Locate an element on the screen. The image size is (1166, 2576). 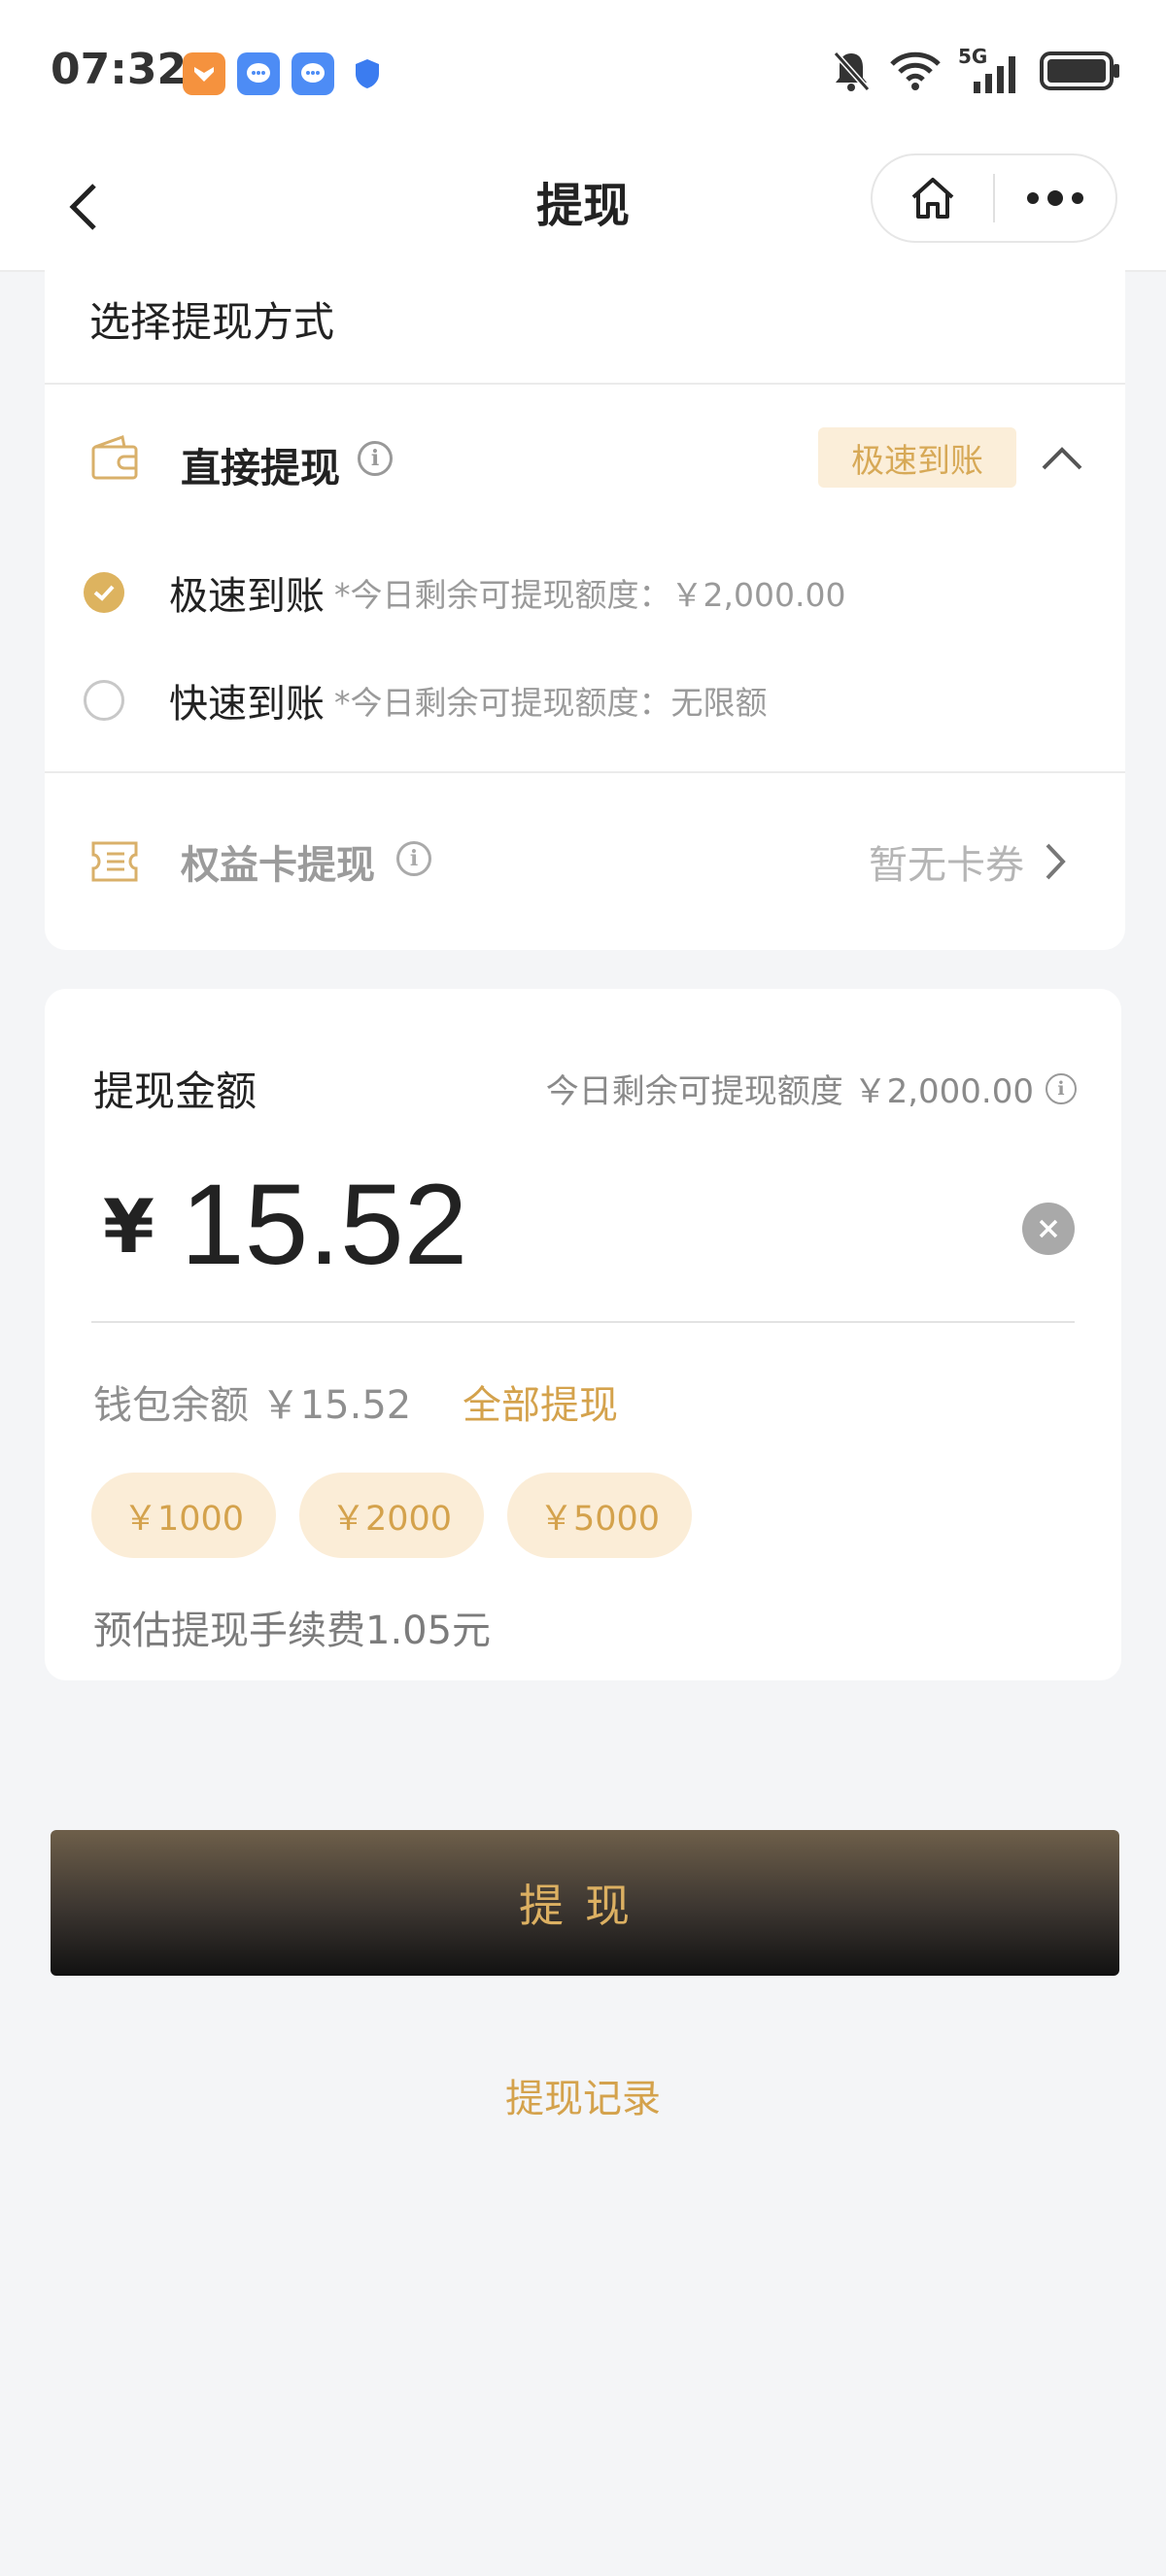
withdraw-all-link: 全部提现 is located at coordinates (540, 1401).